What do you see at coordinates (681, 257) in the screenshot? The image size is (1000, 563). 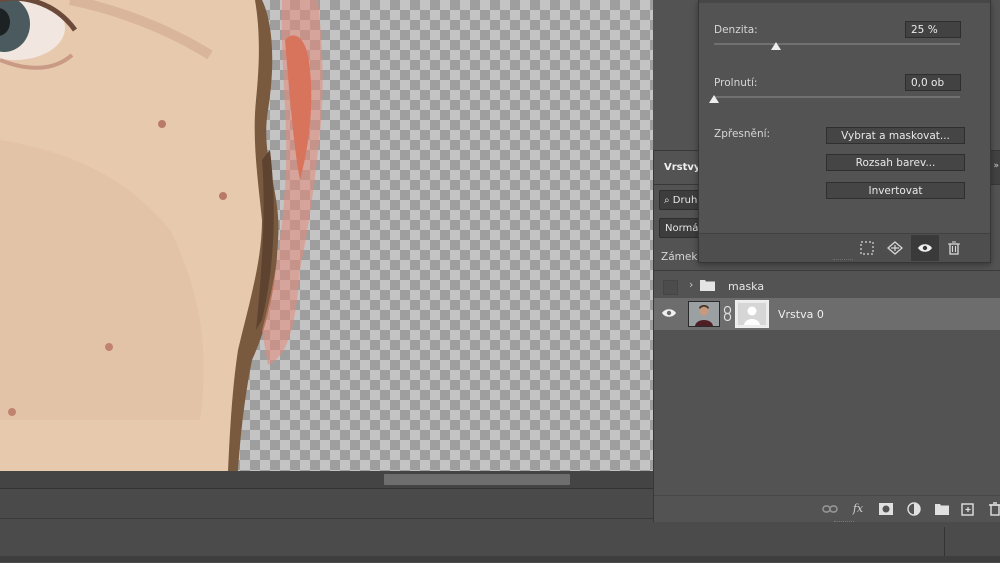 I see `lock-label: Zámek:` at bounding box center [681, 257].